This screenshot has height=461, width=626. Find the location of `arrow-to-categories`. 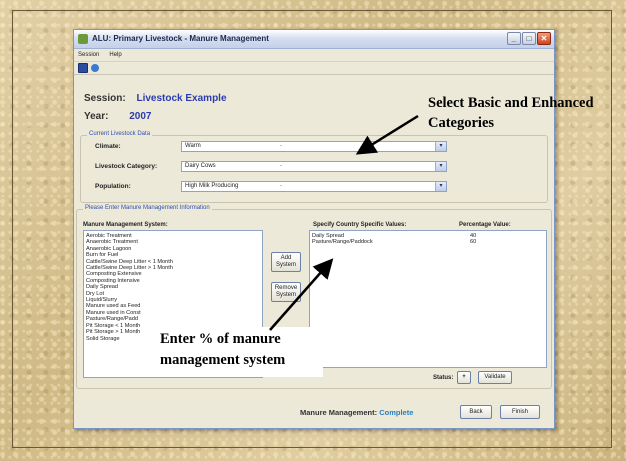

arrow-to-categories is located at coordinates (387, 134).